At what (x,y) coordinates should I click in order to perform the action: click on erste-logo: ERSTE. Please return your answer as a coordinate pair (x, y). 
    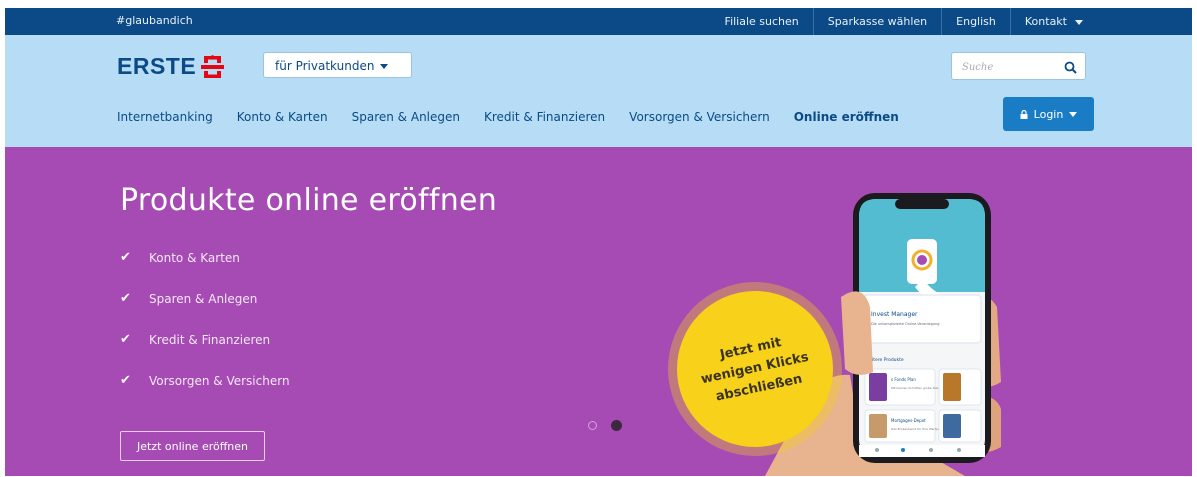
    Looking at the image, I should click on (171, 66).